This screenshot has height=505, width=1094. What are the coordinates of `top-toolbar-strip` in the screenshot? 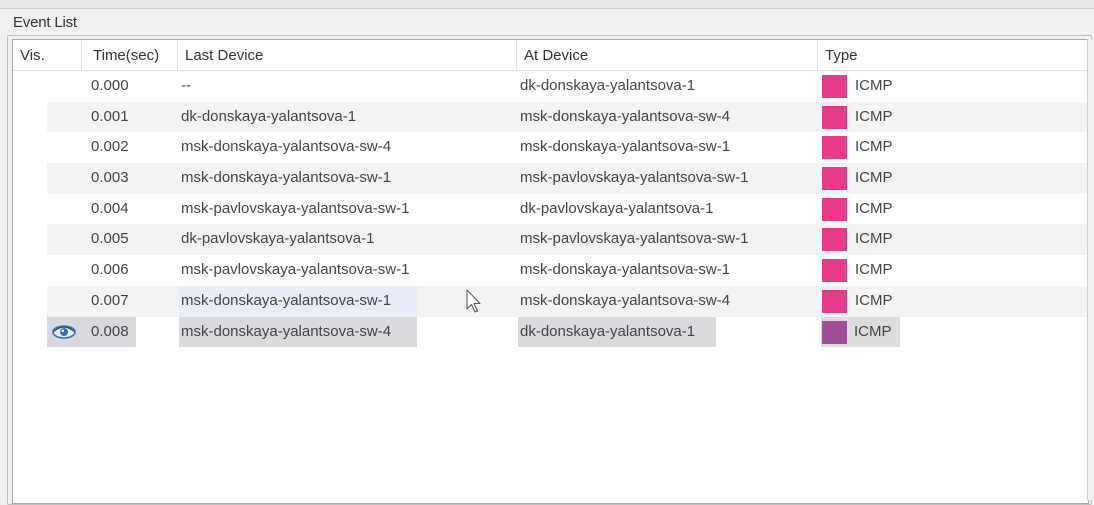 It's located at (547, 4).